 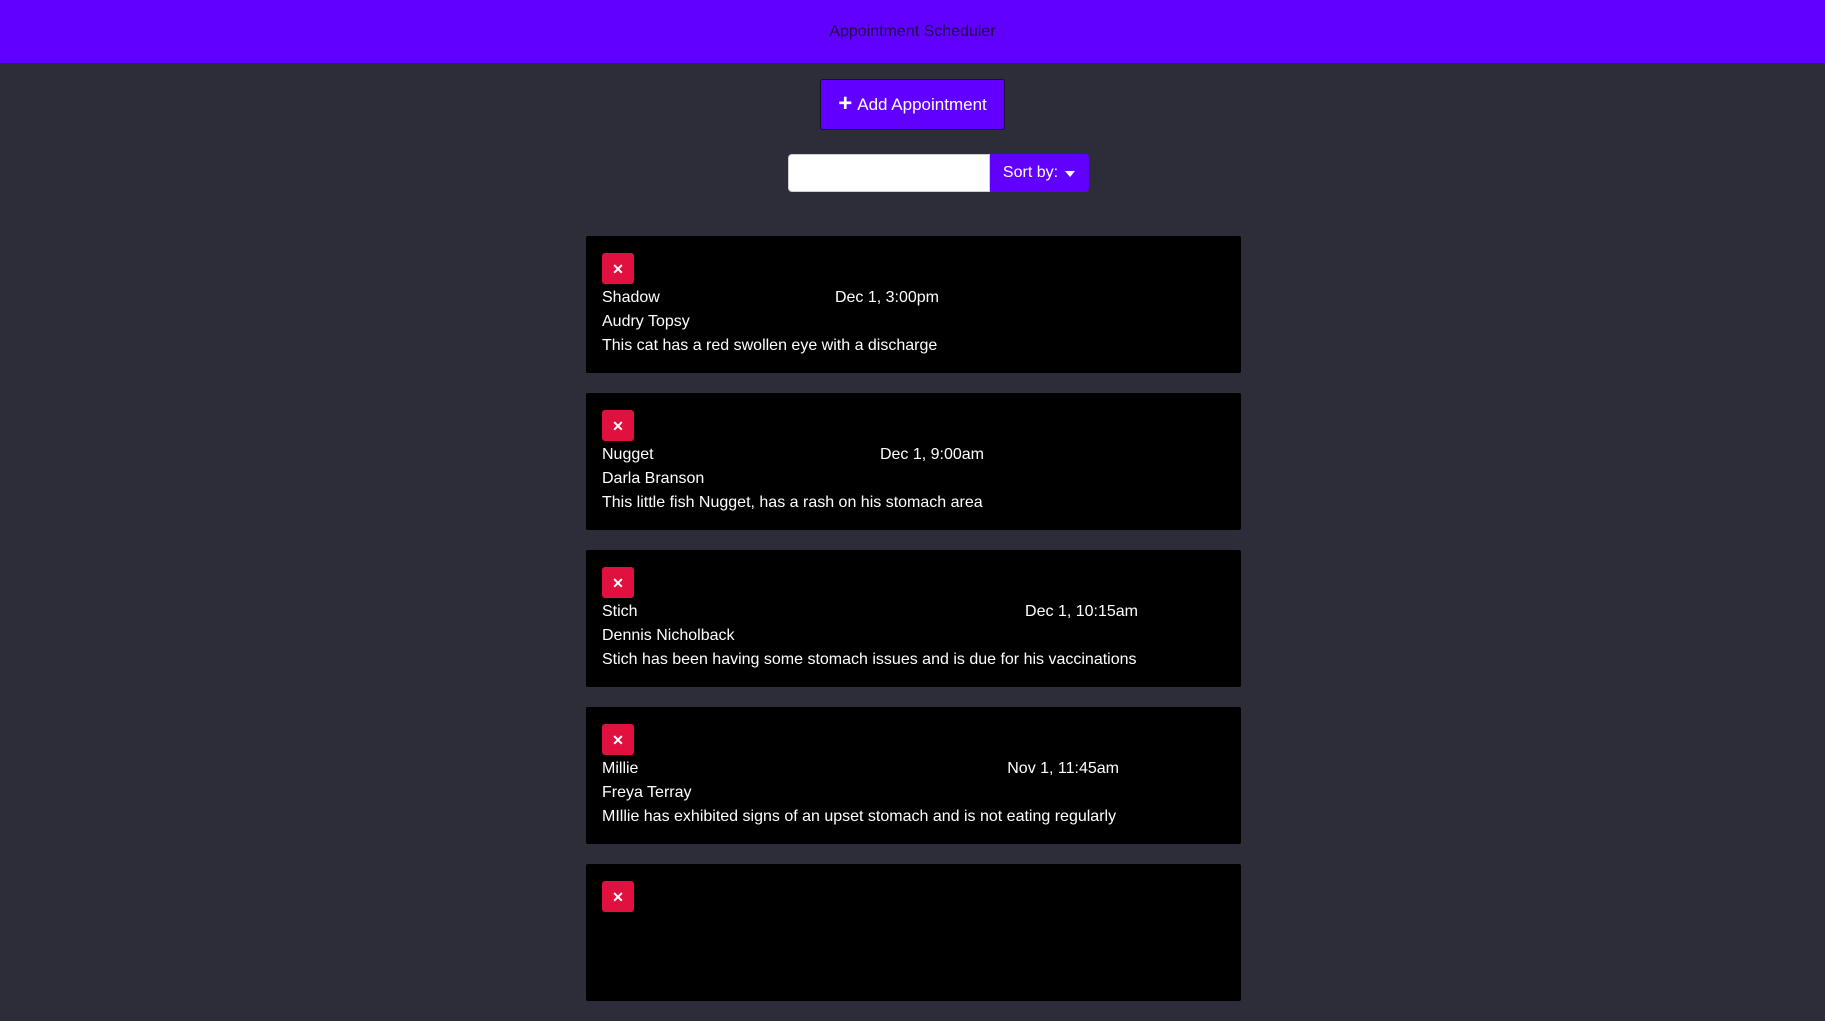 What do you see at coordinates (1030, 172) in the screenshot?
I see `sort-label: Sort by:` at bounding box center [1030, 172].